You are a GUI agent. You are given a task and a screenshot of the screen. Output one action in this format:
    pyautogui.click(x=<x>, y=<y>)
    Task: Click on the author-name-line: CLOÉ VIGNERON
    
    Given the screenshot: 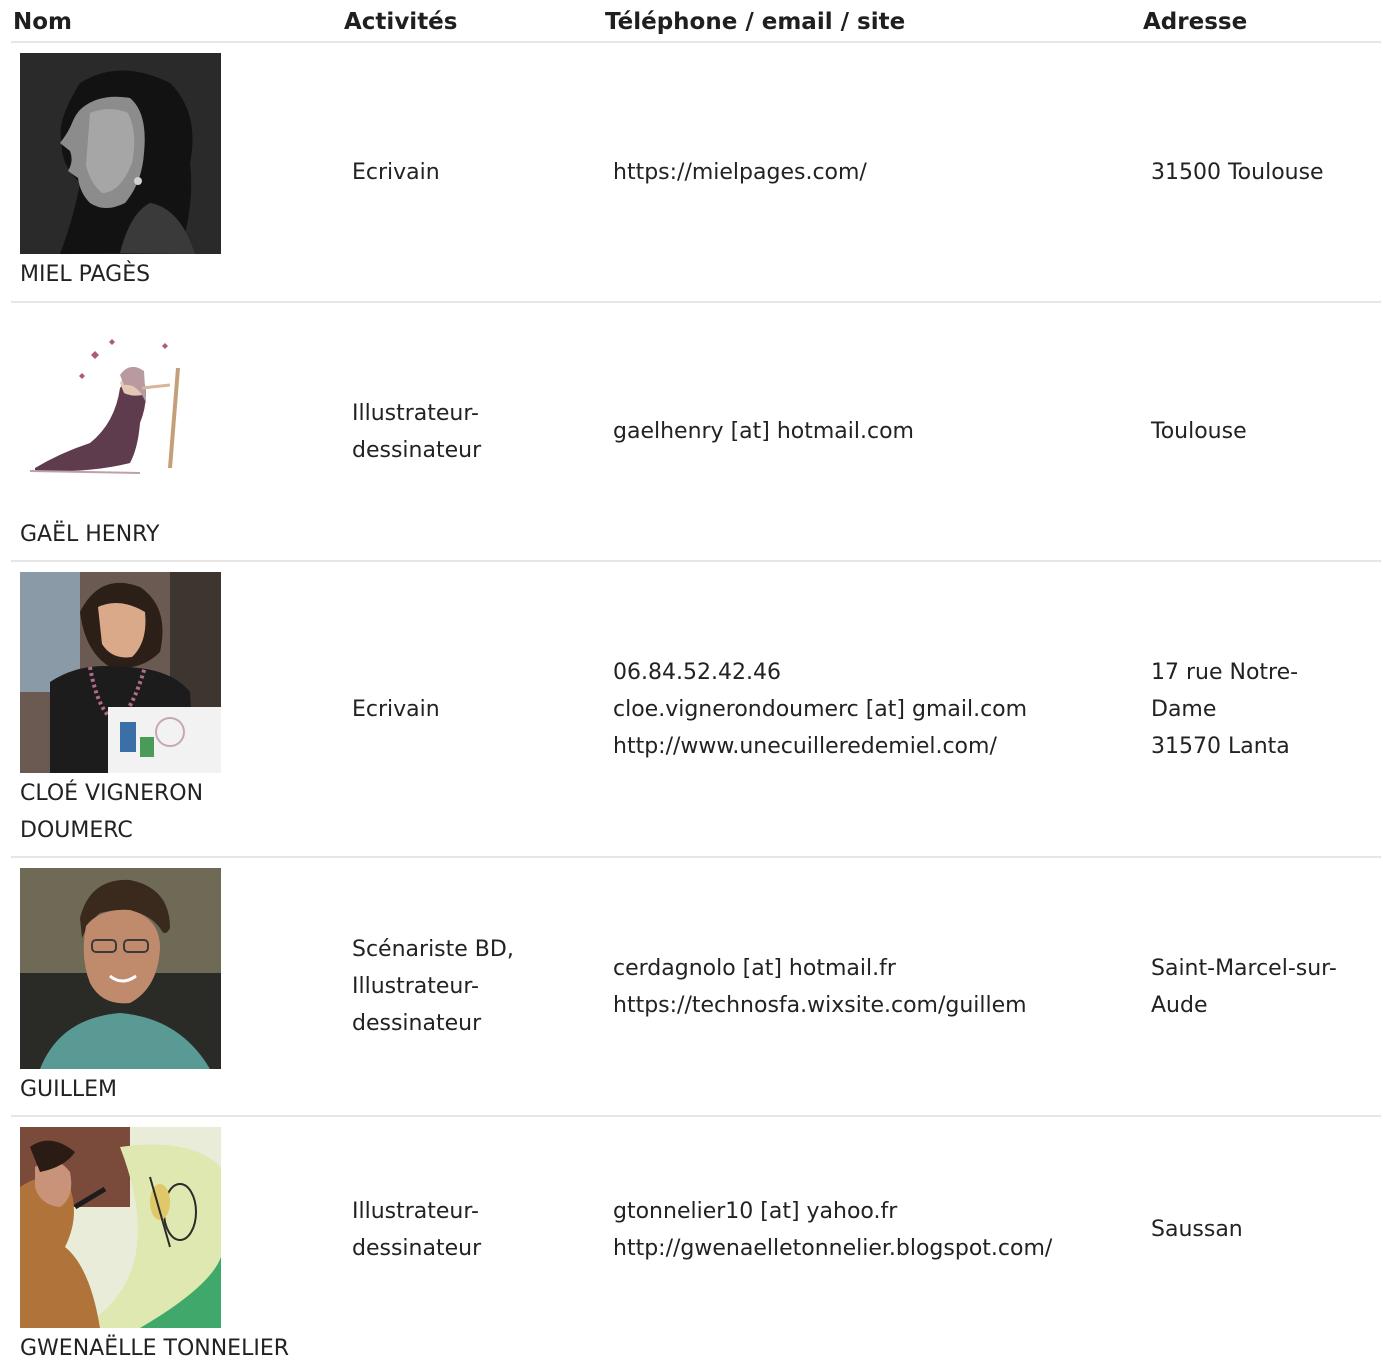 What is the action you would take?
    pyautogui.click(x=112, y=793)
    